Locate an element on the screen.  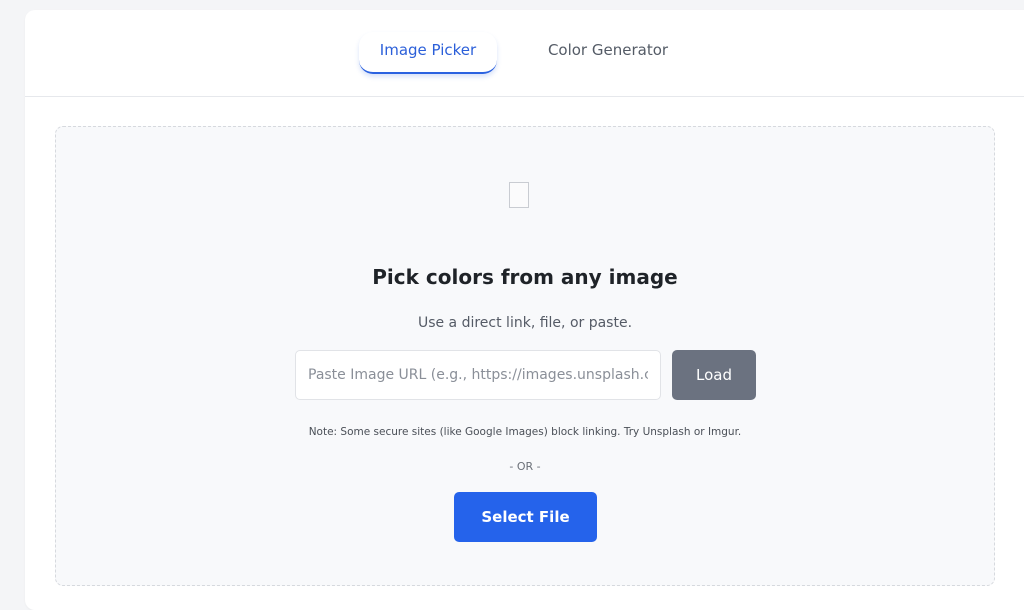
image-placeholder-icon is located at coordinates (519, 195).